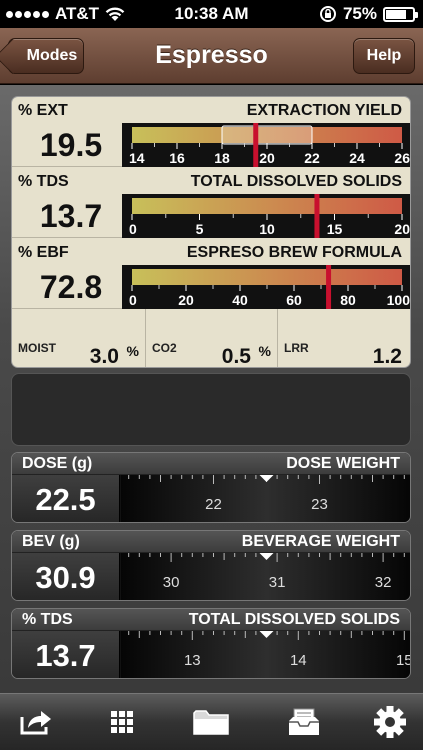  Describe the element at coordinates (37, 348) in the screenshot. I see `moisture-label: MOIST` at that location.